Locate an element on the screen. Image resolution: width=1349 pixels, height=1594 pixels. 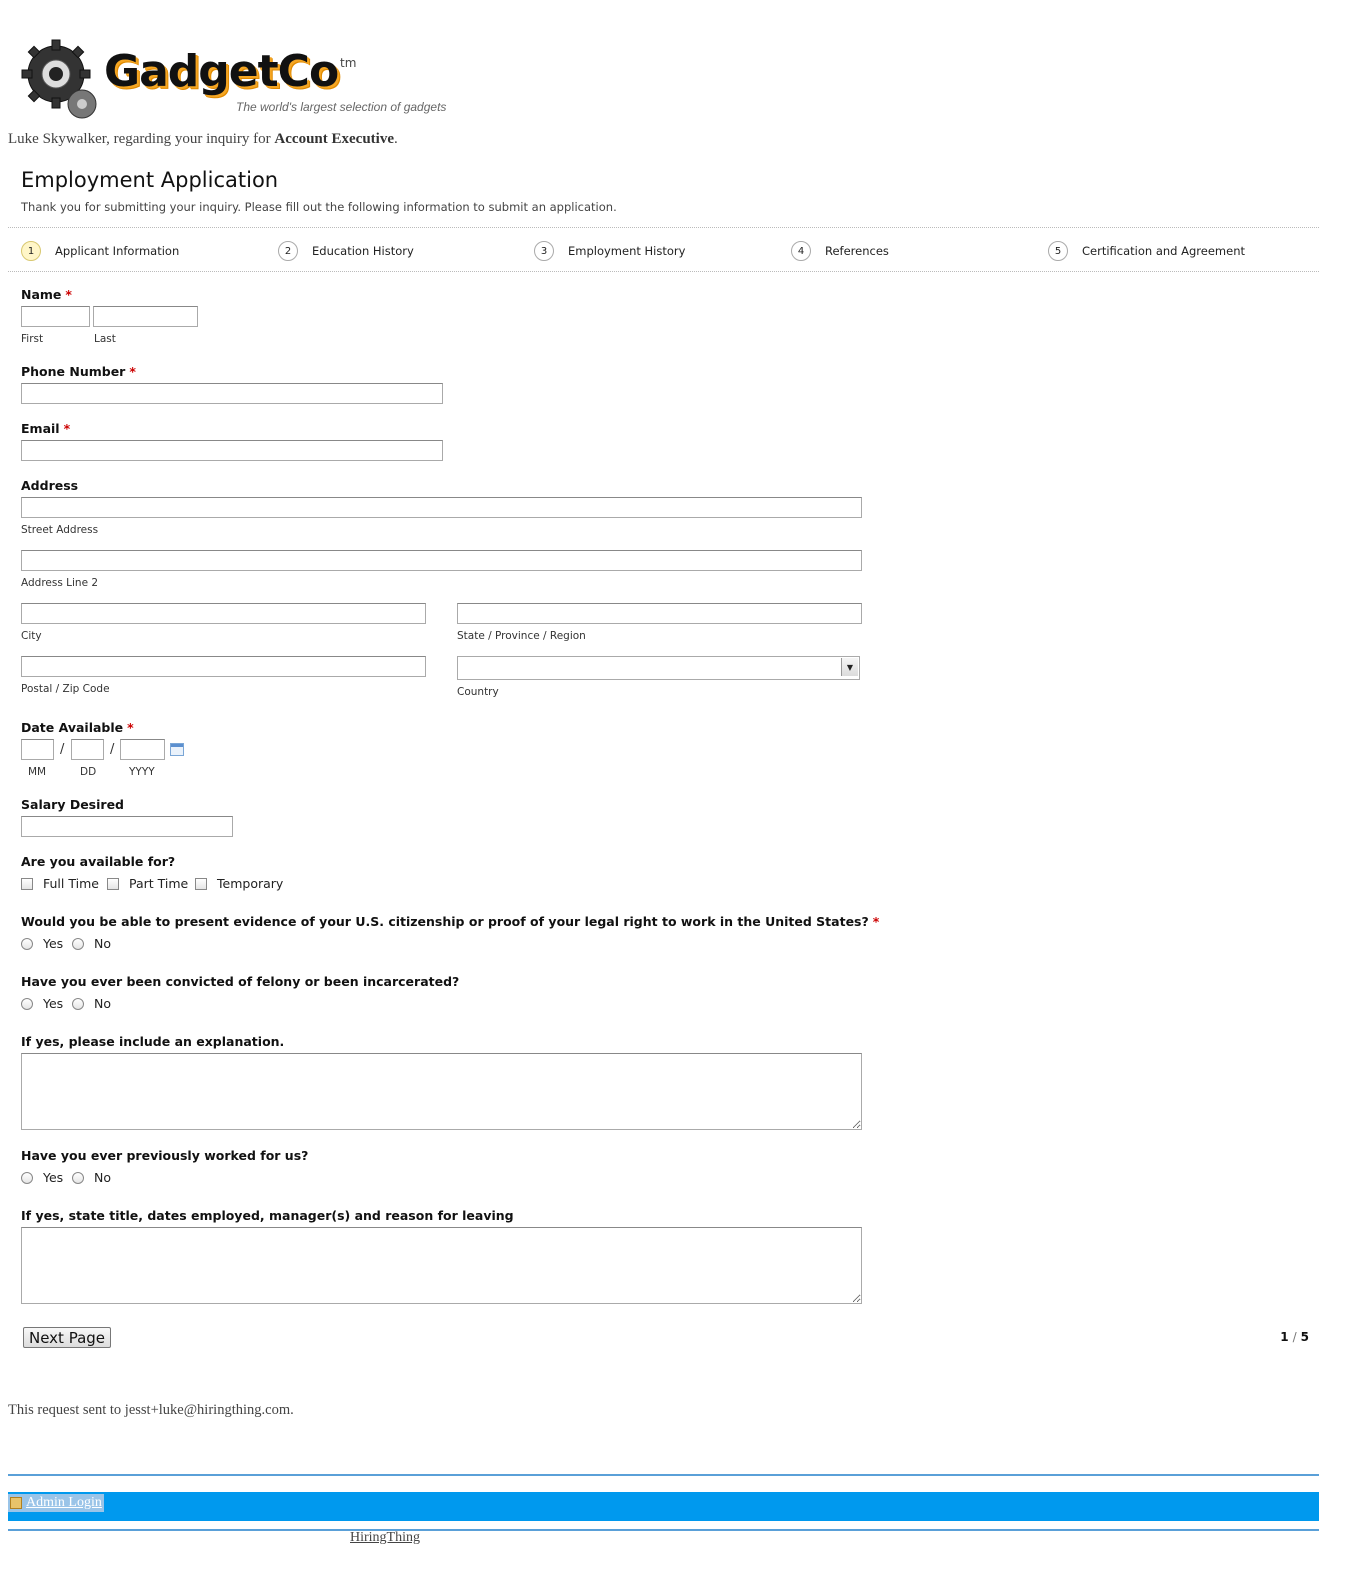
city-input is located at coordinates (223, 613).